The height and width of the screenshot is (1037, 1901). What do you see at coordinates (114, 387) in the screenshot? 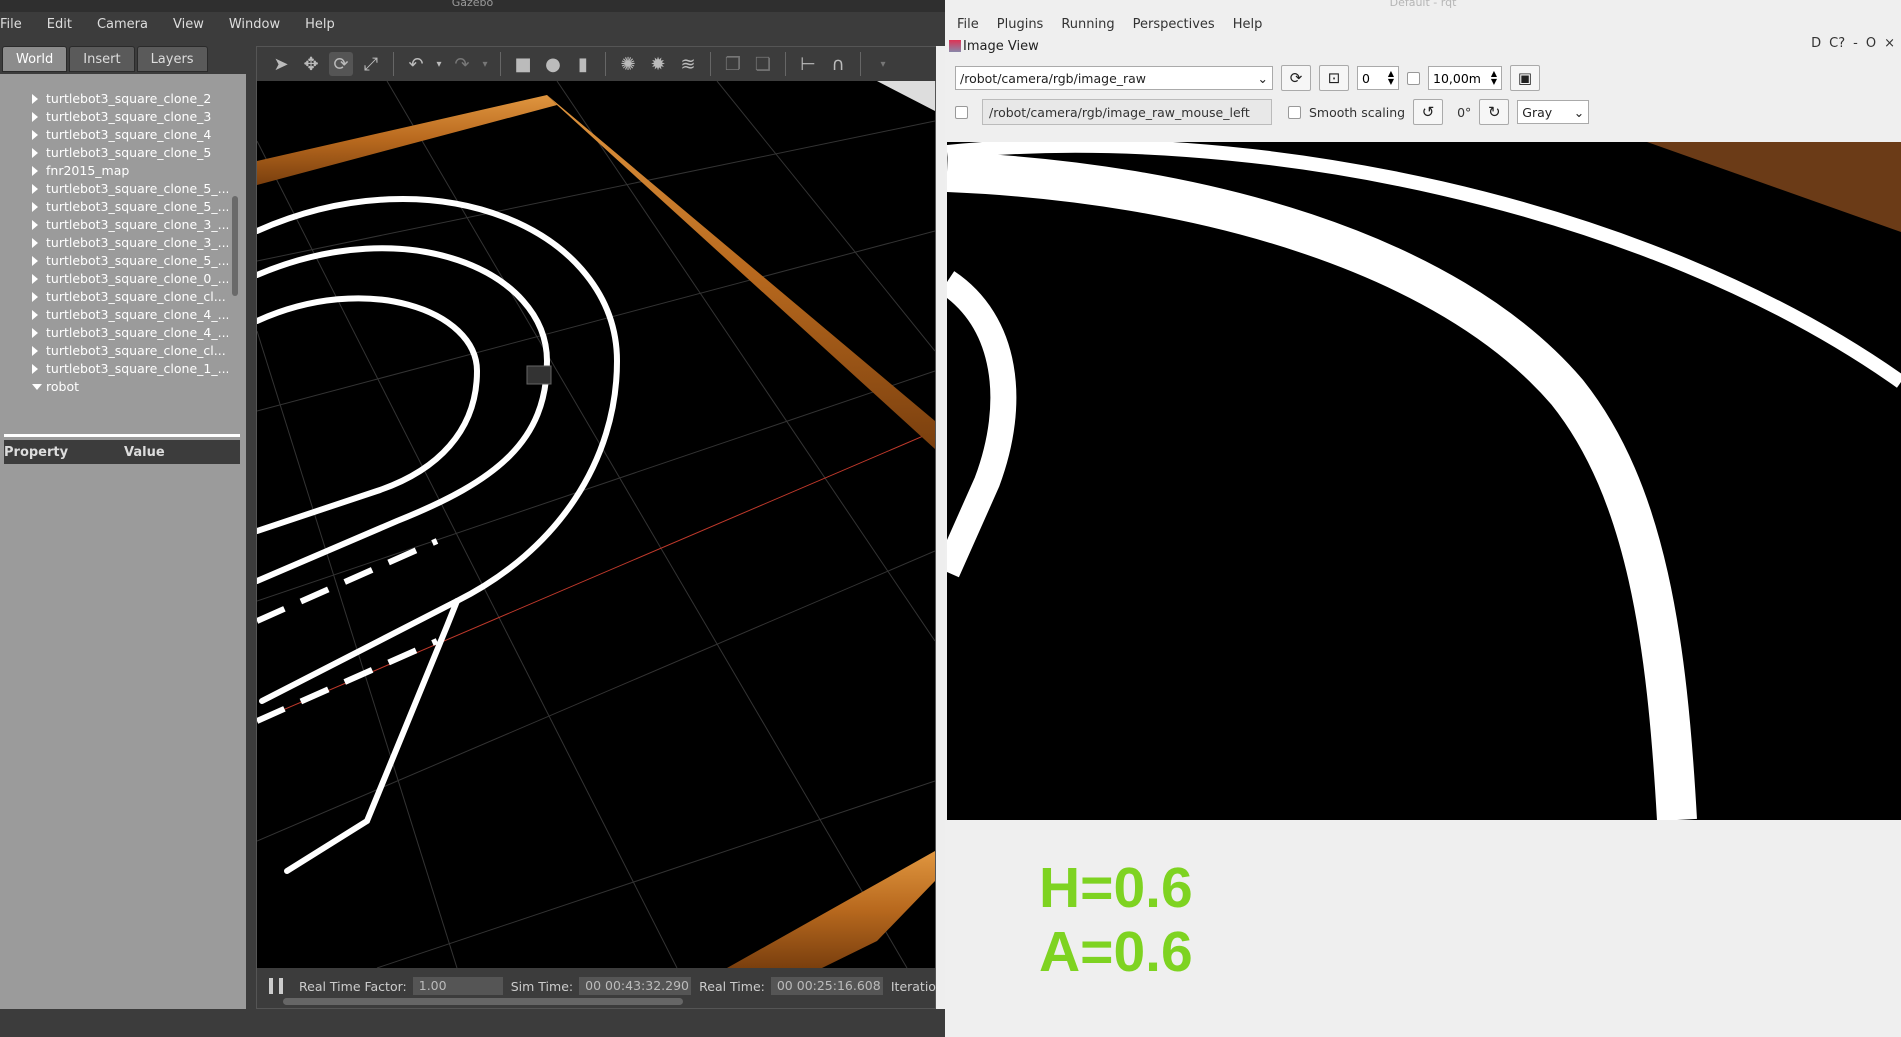
I see `tree-item-robot: robot` at bounding box center [114, 387].